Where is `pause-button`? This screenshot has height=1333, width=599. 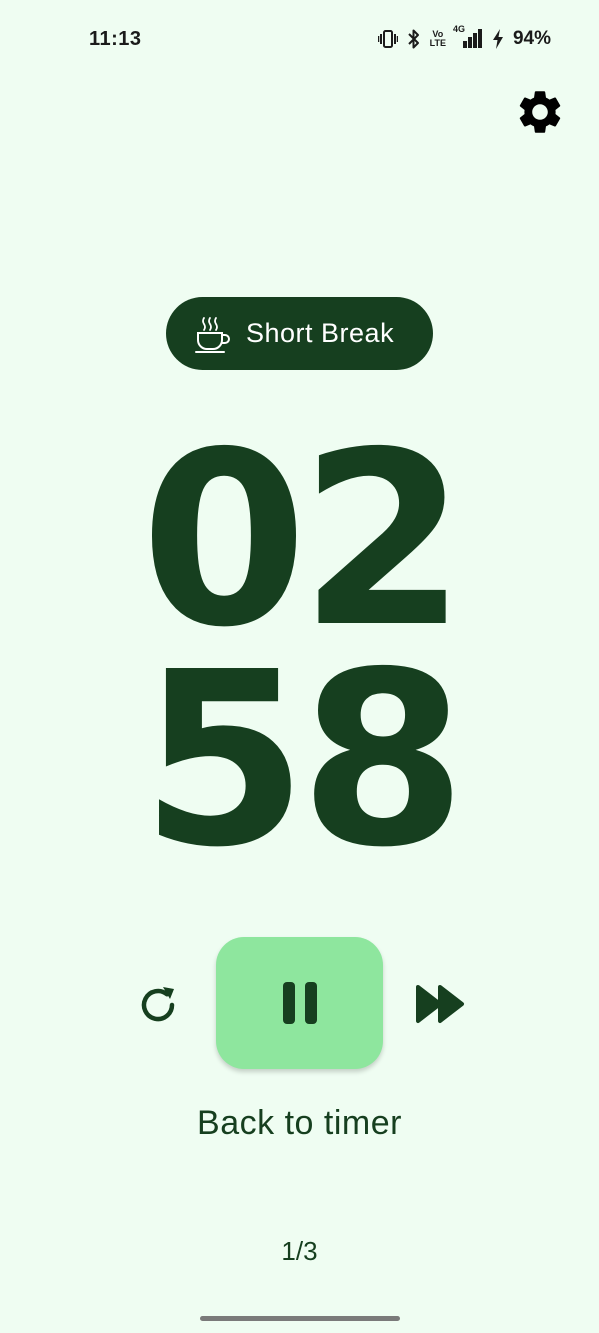
pause-button is located at coordinates (299, 1003).